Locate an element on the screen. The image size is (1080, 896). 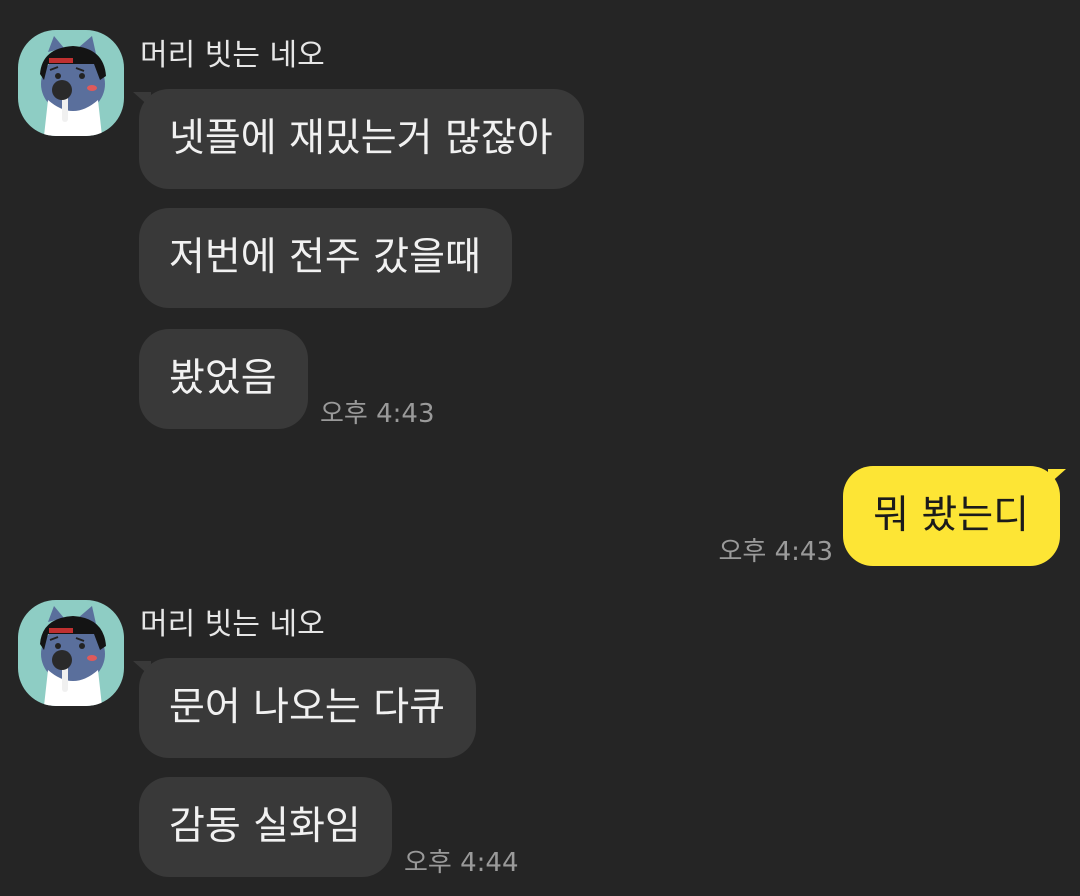
message-bubble: 봤었음 is located at coordinates (223, 379).